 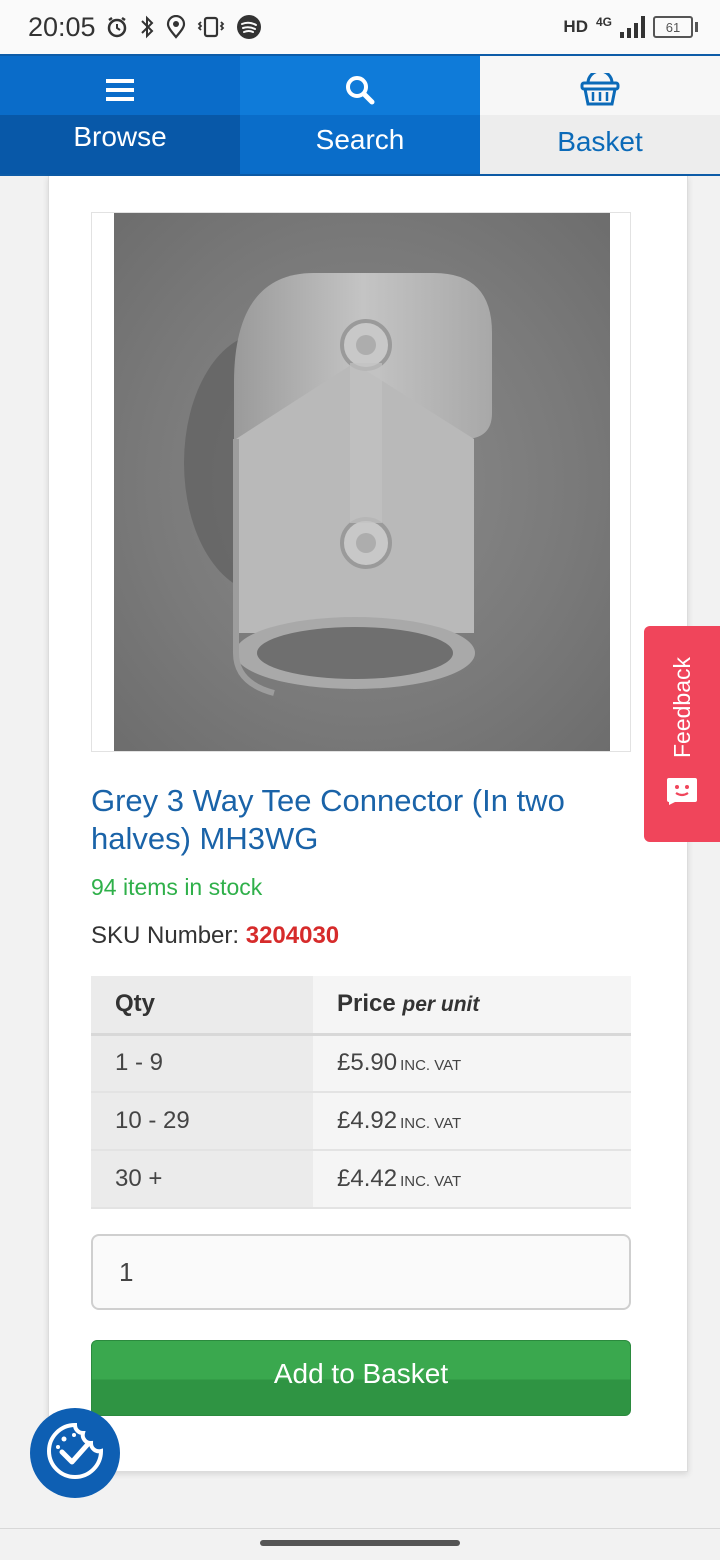 What do you see at coordinates (681, 707) in the screenshot?
I see `feedback-label: Feedback` at bounding box center [681, 707].